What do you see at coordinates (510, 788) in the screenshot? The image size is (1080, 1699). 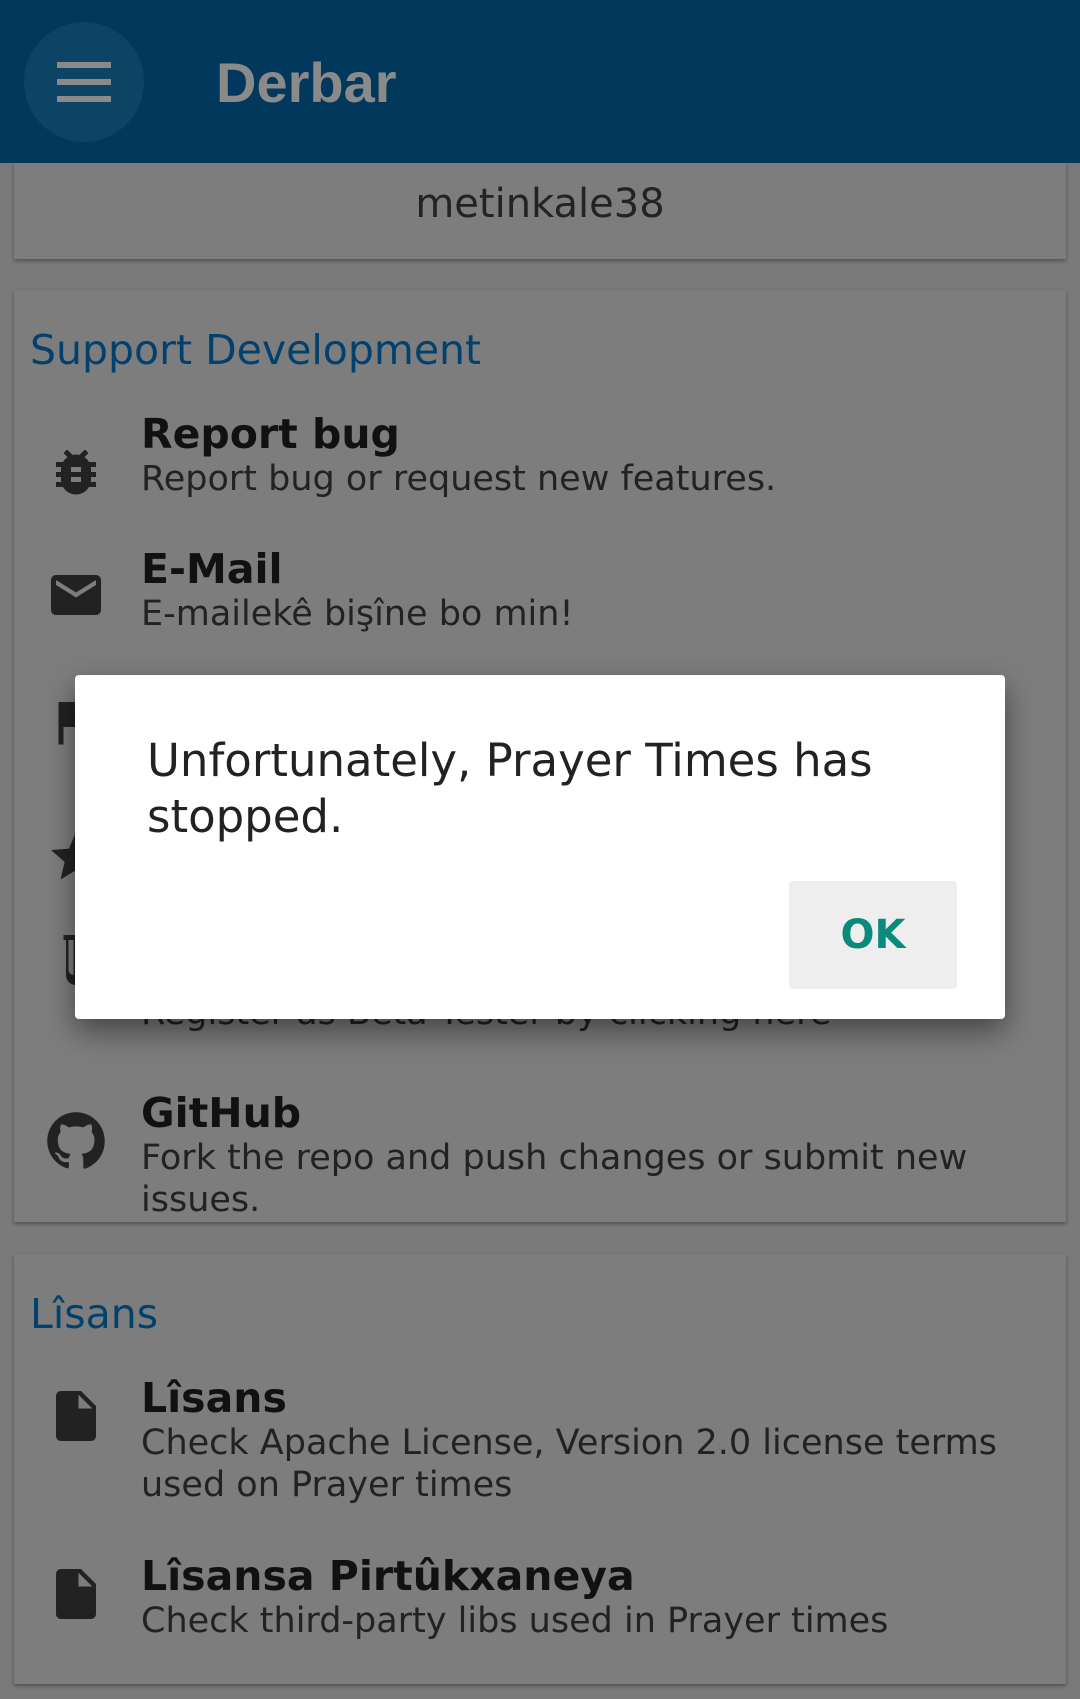 I see `dialog-message: Unfortunately, Prayer Times has stopped.` at bounding box center [510, 788].